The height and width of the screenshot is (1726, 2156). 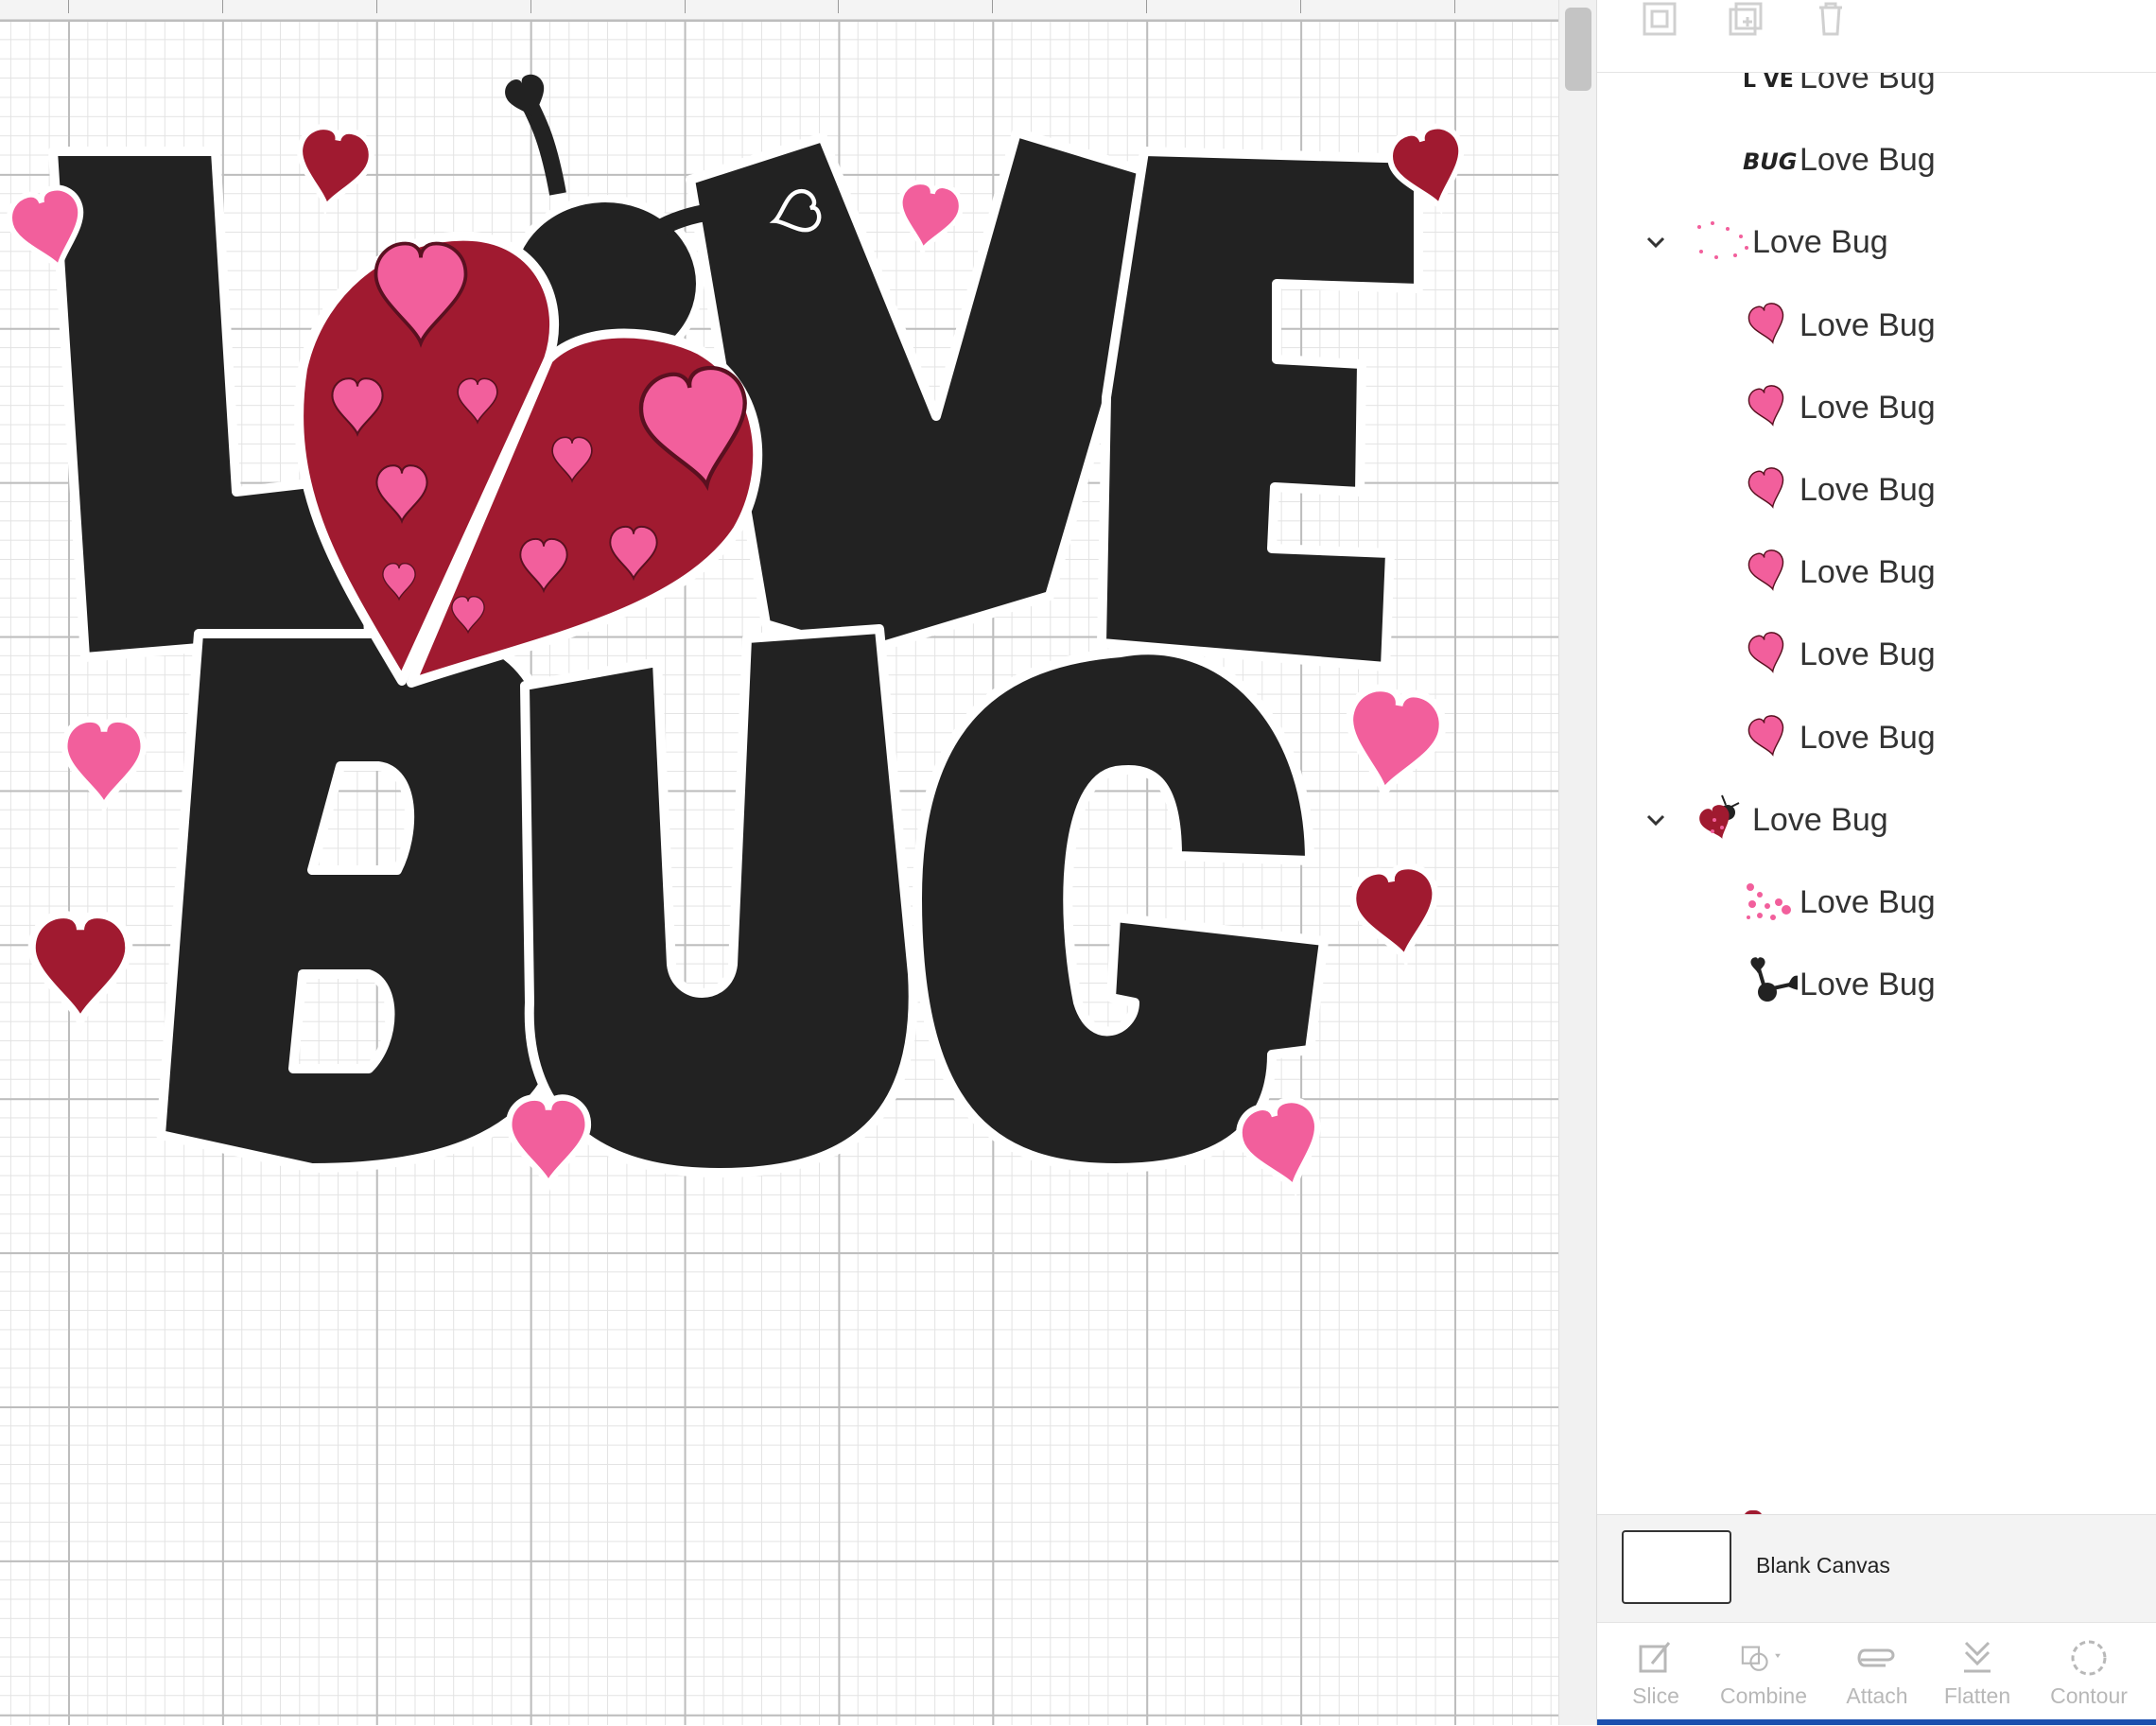 I want to click on canvas-scrollbar, so click(x=1577, y=862).